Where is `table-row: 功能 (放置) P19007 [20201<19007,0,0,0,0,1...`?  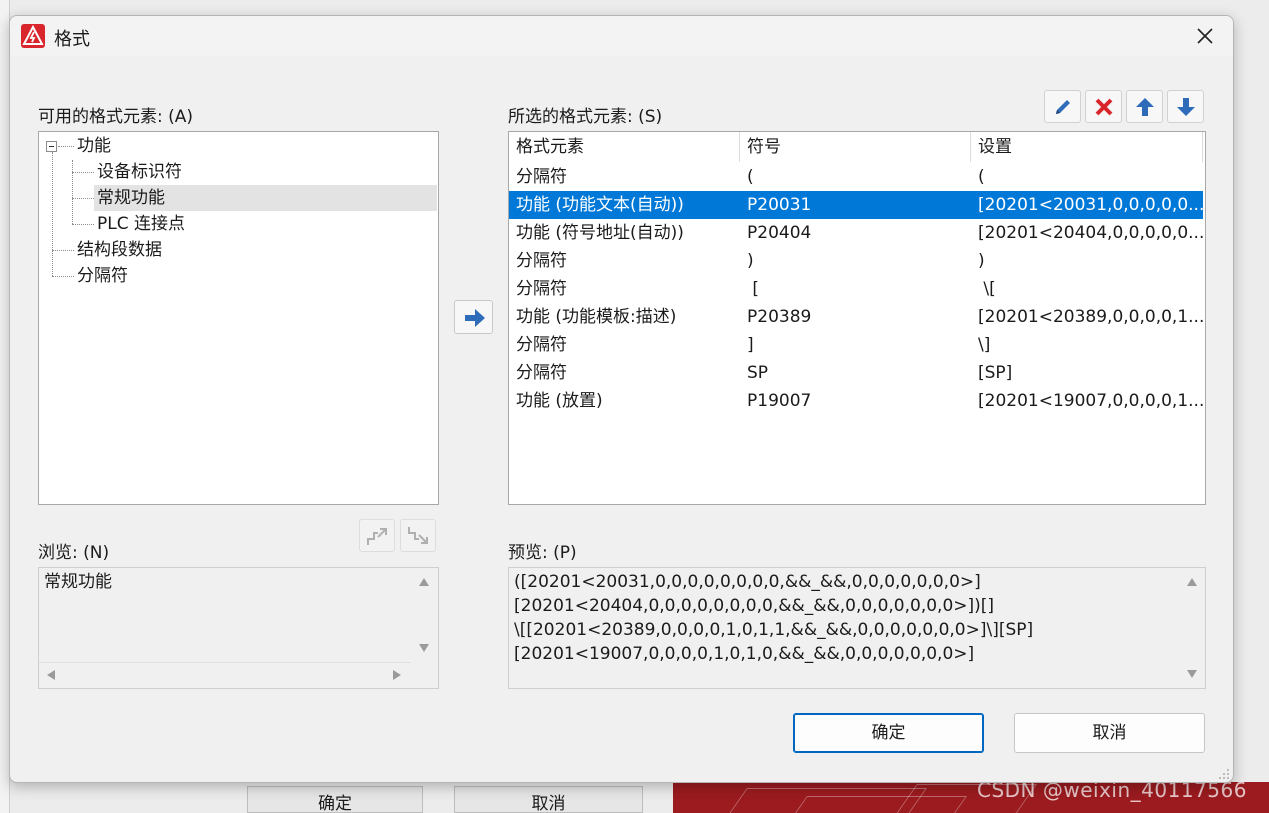 table-row: 功能 (放置) P19007 [20201<19007,0,0,0,0,1... is located at coordinates (856, 401).